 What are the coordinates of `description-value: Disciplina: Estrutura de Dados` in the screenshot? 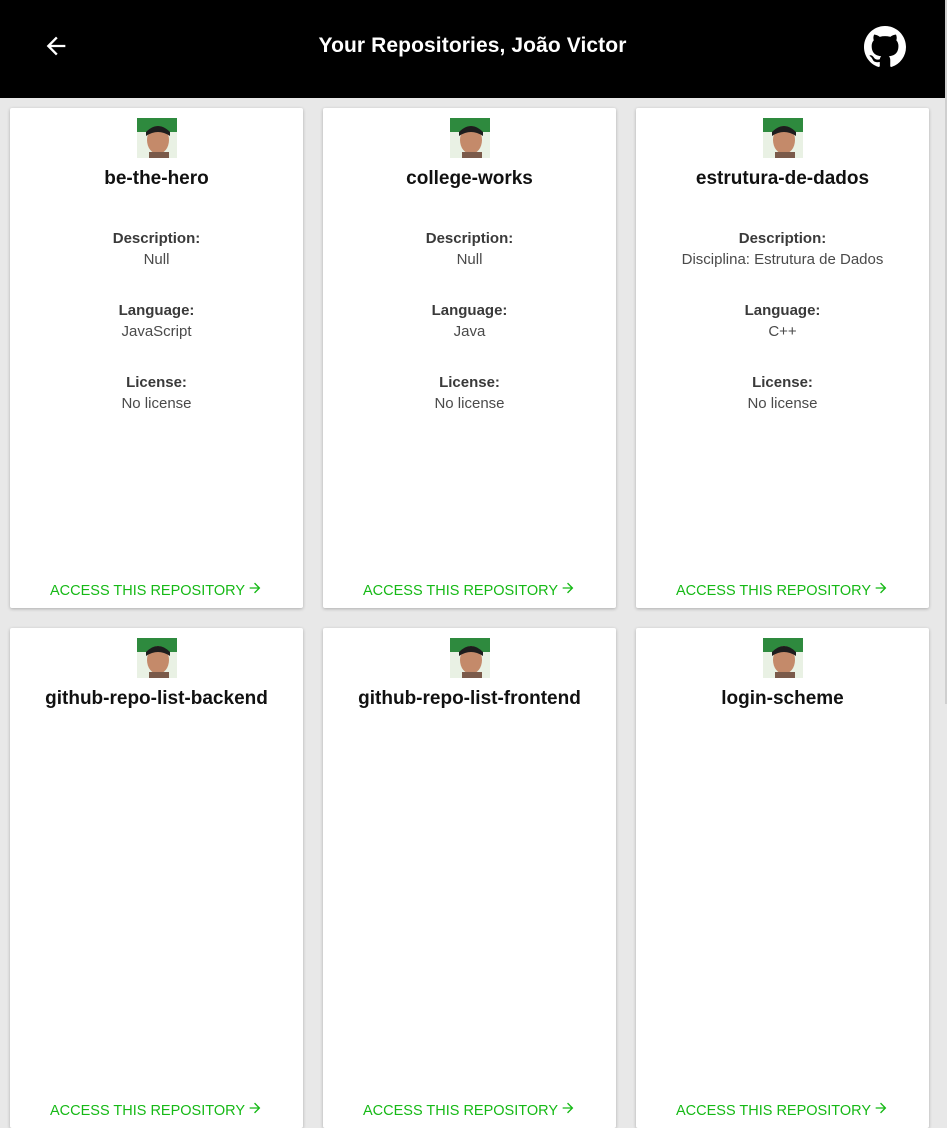 It's located at (782, 259).